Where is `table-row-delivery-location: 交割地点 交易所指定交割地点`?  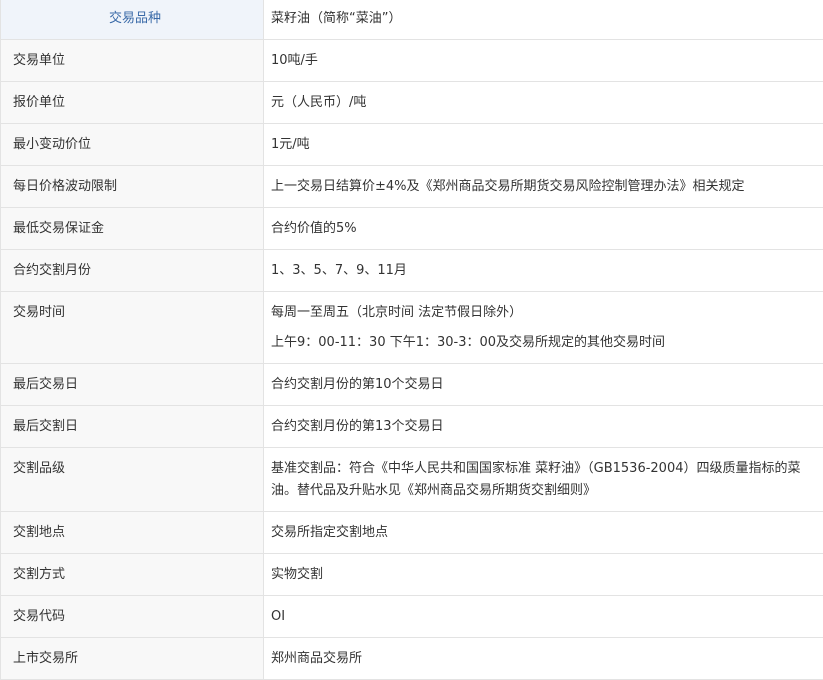 table-row-delivery-location: 交割地点 交易所指定交割地点 is located at coordinates (412, 533).